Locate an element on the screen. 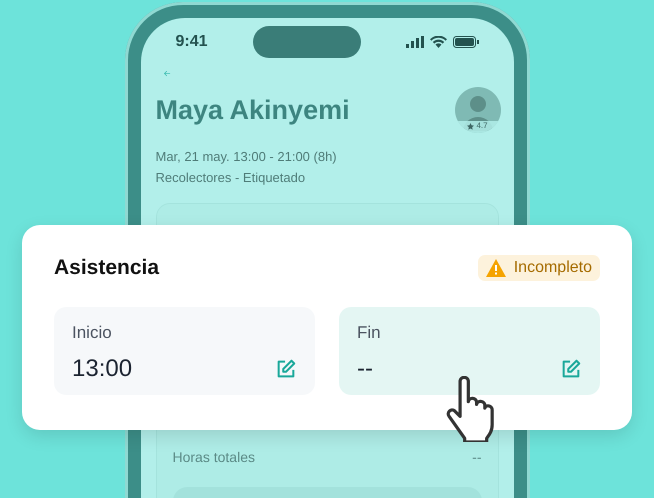 The width and height of the screenshot is (654, 498). field-label: Inicio is located at coordinates (92, 333).